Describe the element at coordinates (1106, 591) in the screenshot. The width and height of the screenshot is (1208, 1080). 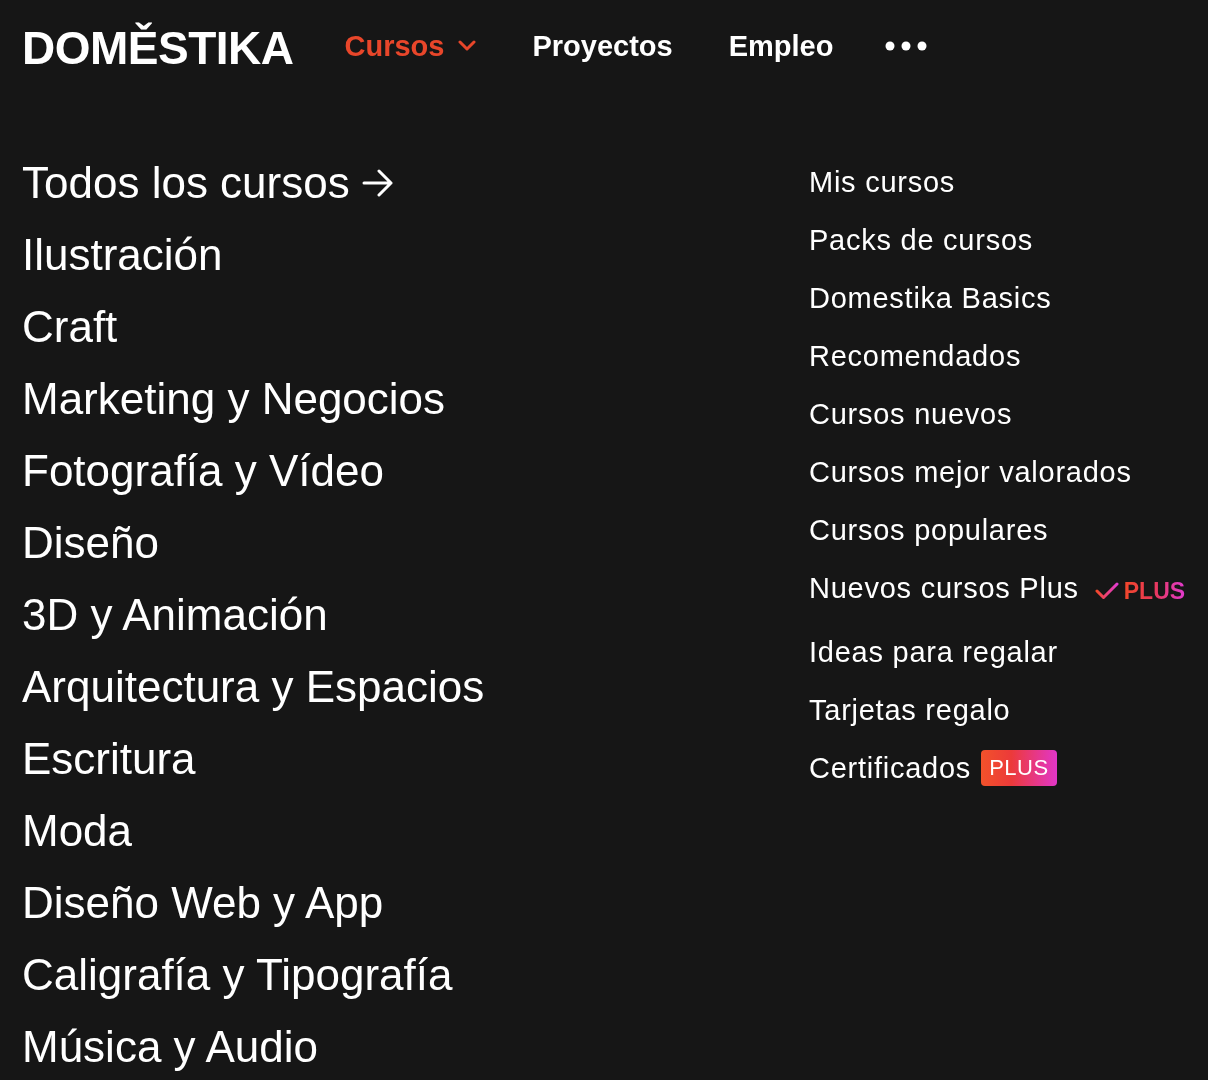
I see `check-icon` at that location.